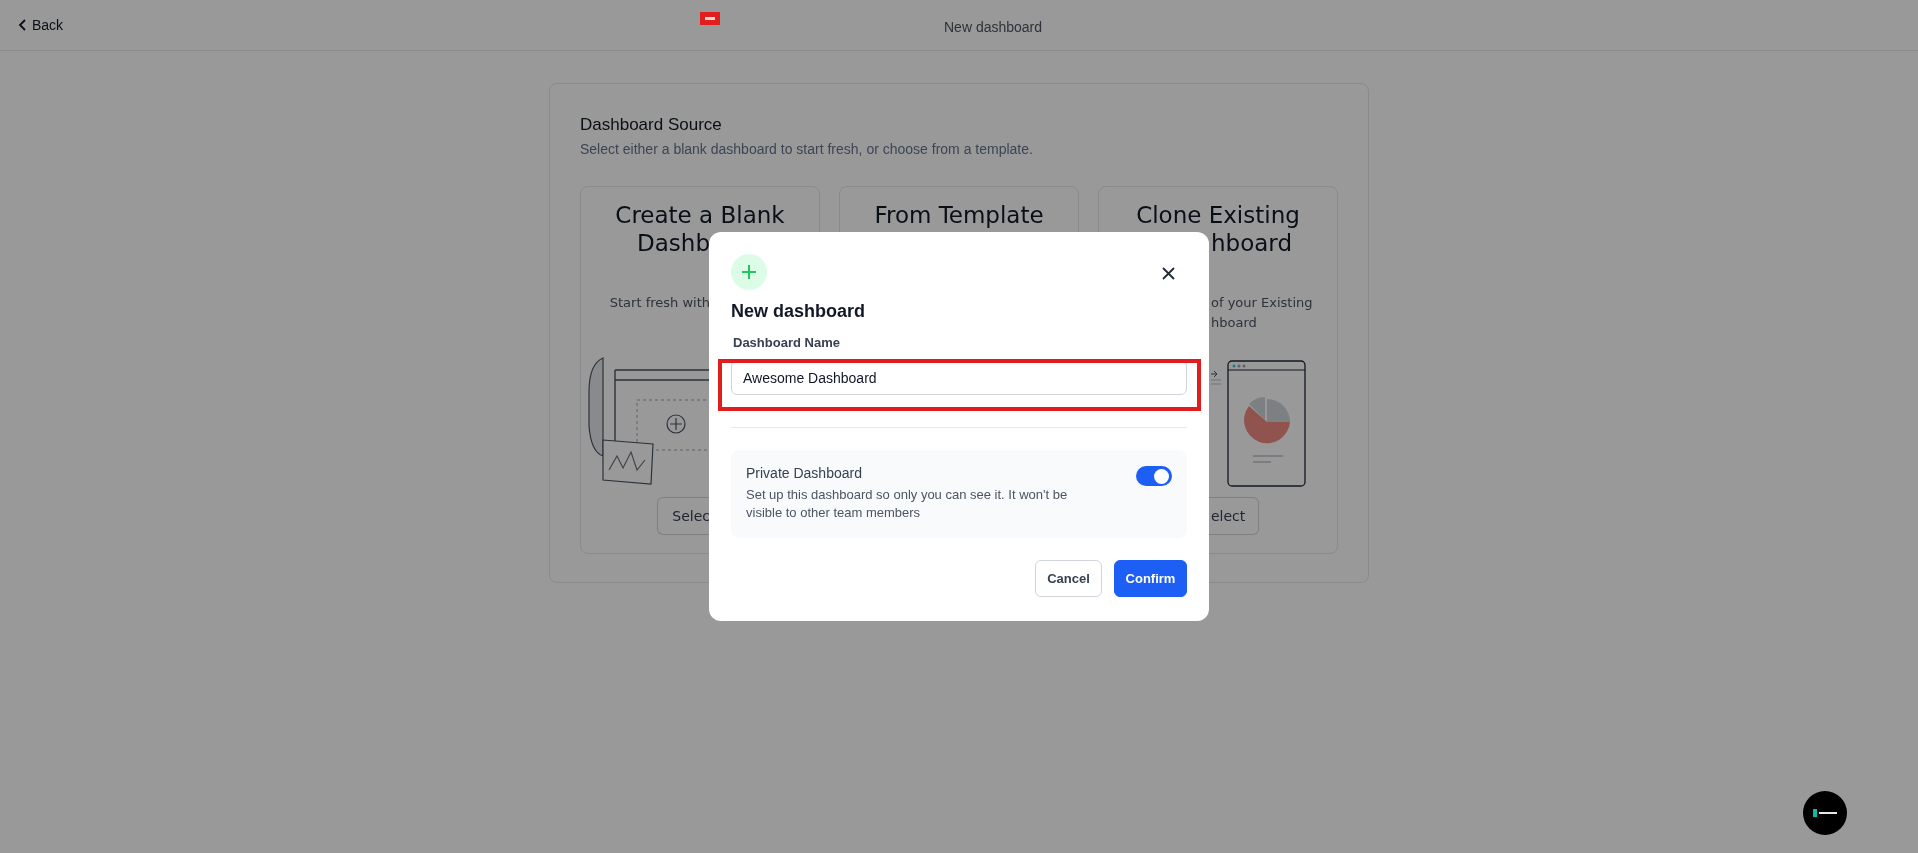 This screenshot has width=1918, height=853. Describe the element at coordinates (23, 25) in the screenshot. I see `chevron-left-icon` at that location.